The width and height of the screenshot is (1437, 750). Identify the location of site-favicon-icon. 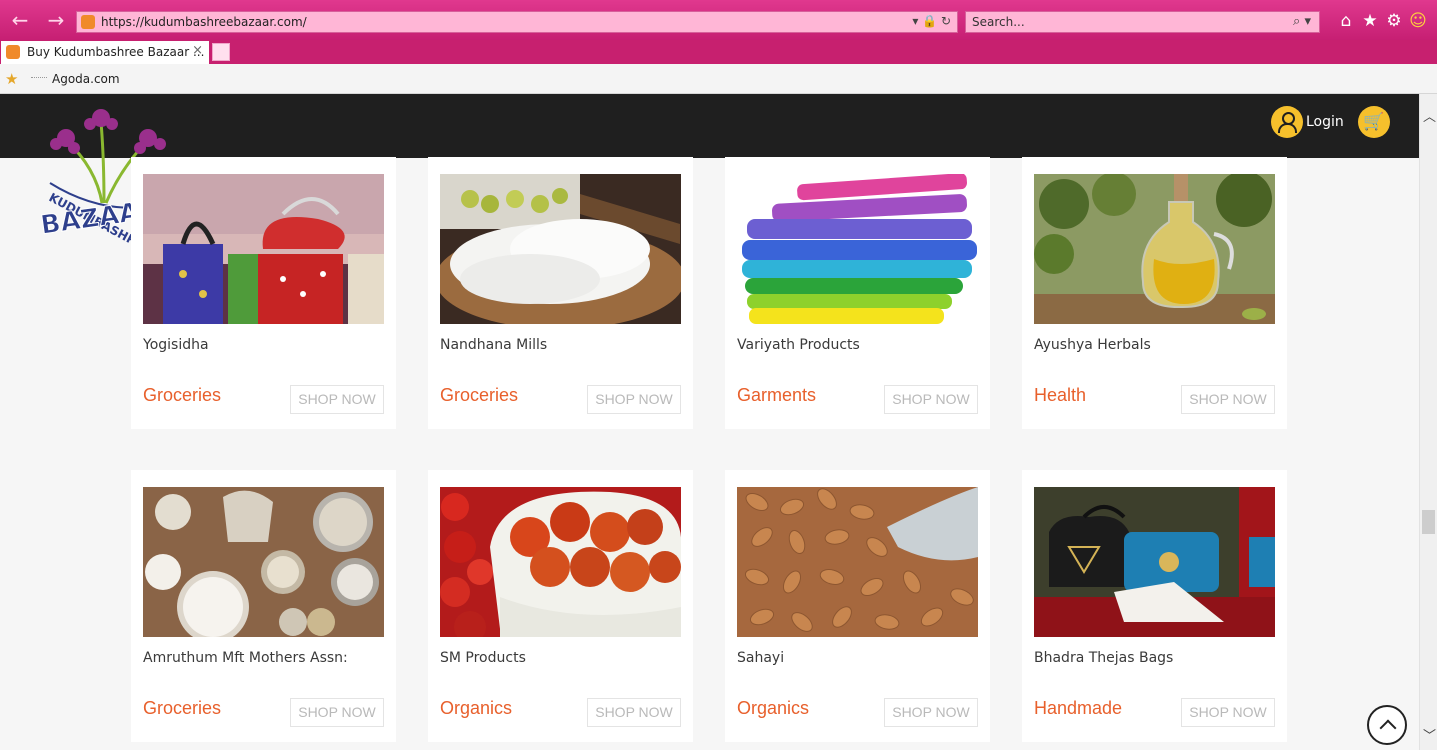
(88, 22).